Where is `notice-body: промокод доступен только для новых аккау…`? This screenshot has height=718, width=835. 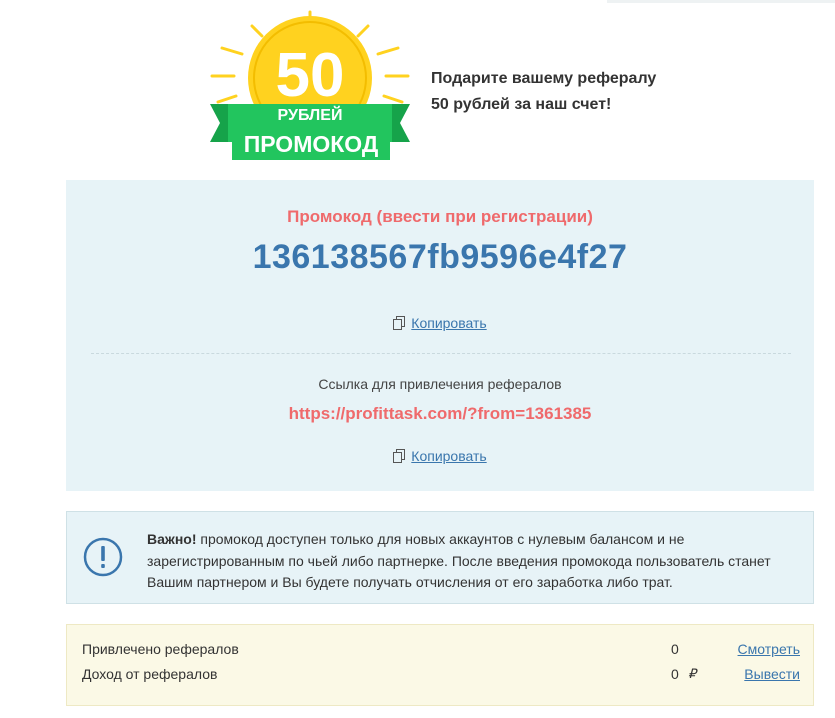 notice-body: промокод доступен только для новых аккау… is located at coordinates (459, 560).